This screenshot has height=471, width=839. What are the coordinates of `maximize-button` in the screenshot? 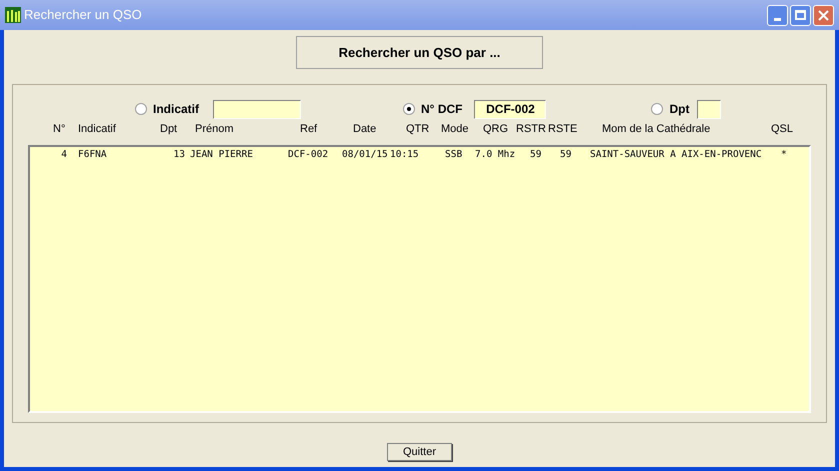 It's located at (800, 15).